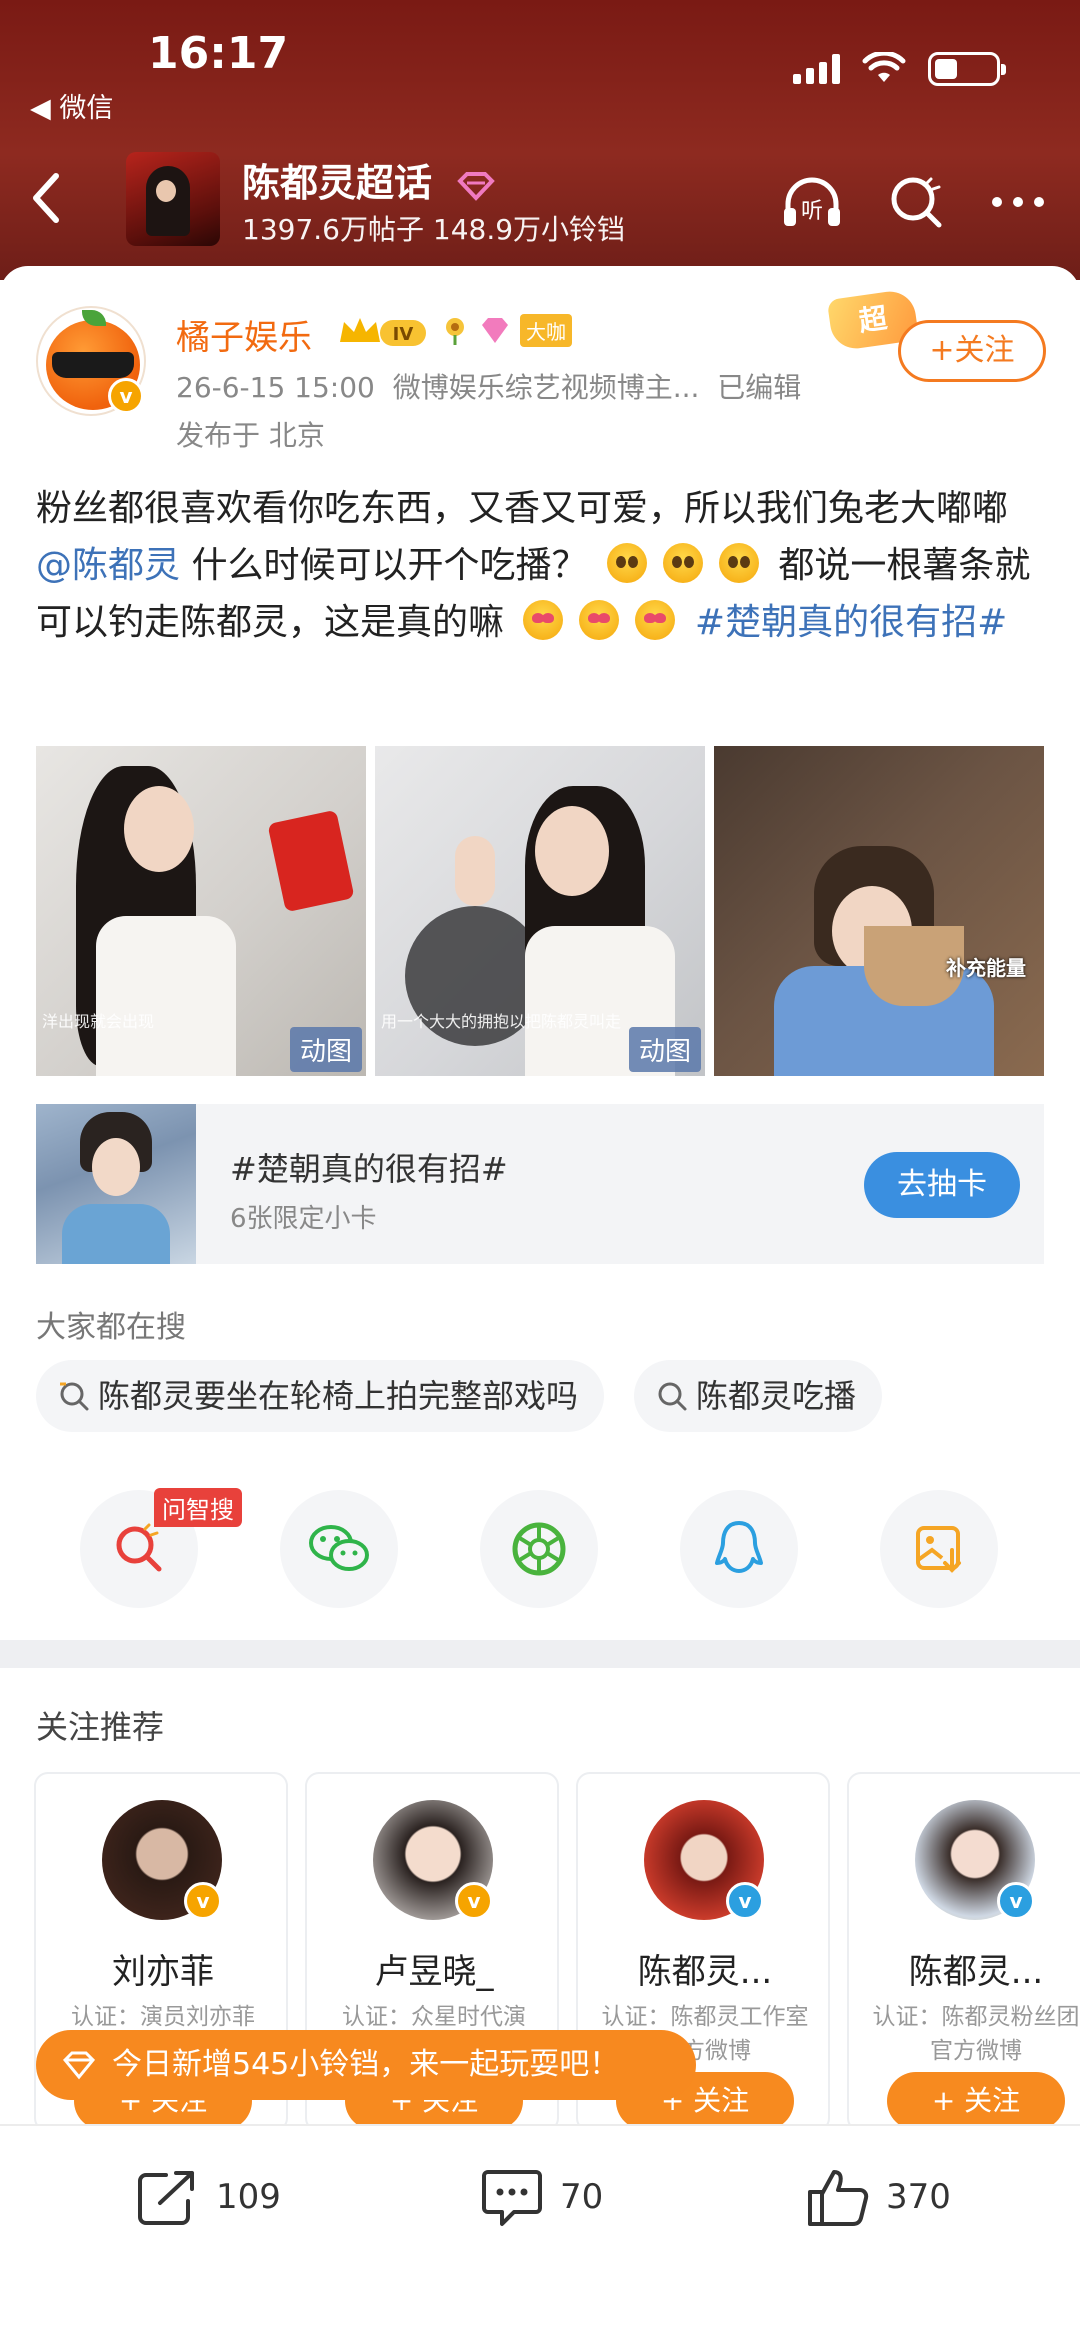 The image size is (1080, 2341). Describe the element at coordinates (139, 1547) in the screenshot. I see `search-ai-icon` at that location.